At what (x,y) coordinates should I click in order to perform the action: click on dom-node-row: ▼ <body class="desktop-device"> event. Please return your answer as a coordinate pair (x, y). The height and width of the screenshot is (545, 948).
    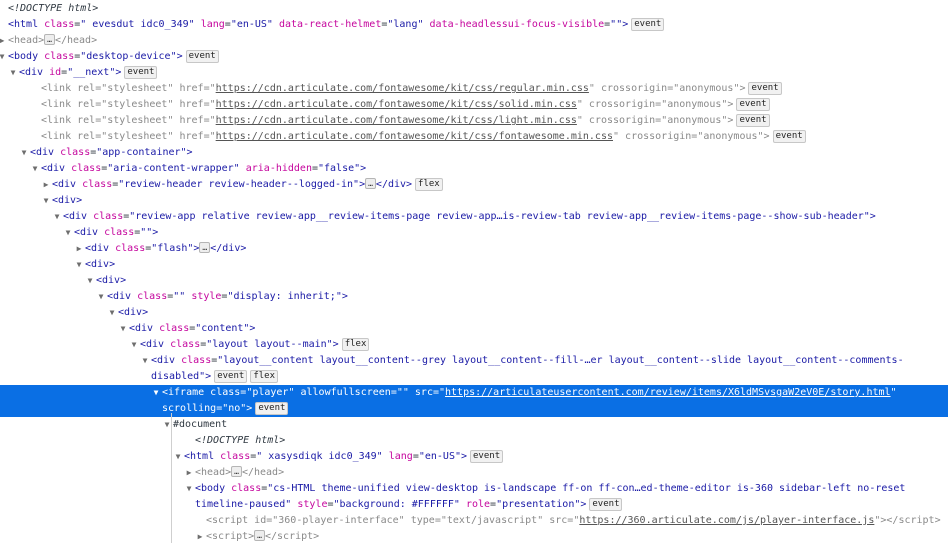
    Looking at the image, I should click on (474, 57).